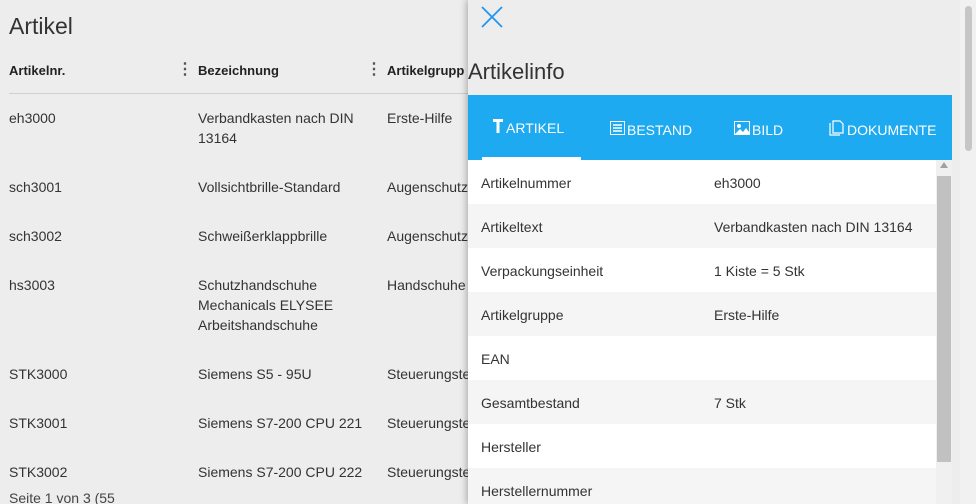 Image resolution: width=976 pixels, height=504 pixels. What do you see at coordinates (813, 227) in the screenshot?
I see `field-value: Verbandkasten nach DIN 13164` at bounding box center [813, 227].